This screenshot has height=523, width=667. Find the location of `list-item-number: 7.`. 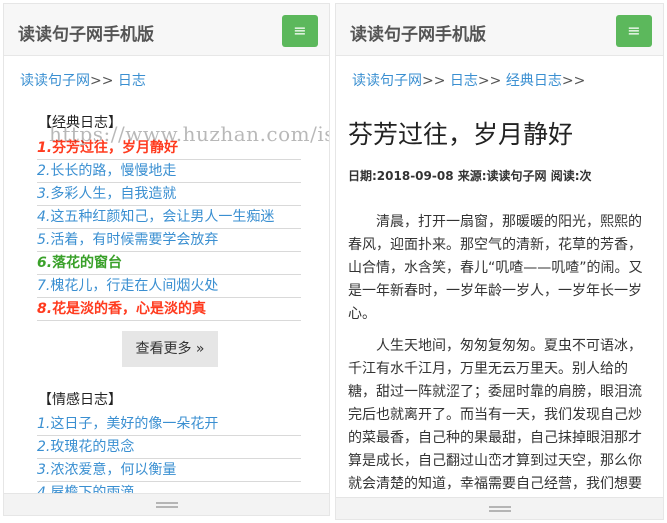

list-item-number: 7. is located at coordinates (44, 286).